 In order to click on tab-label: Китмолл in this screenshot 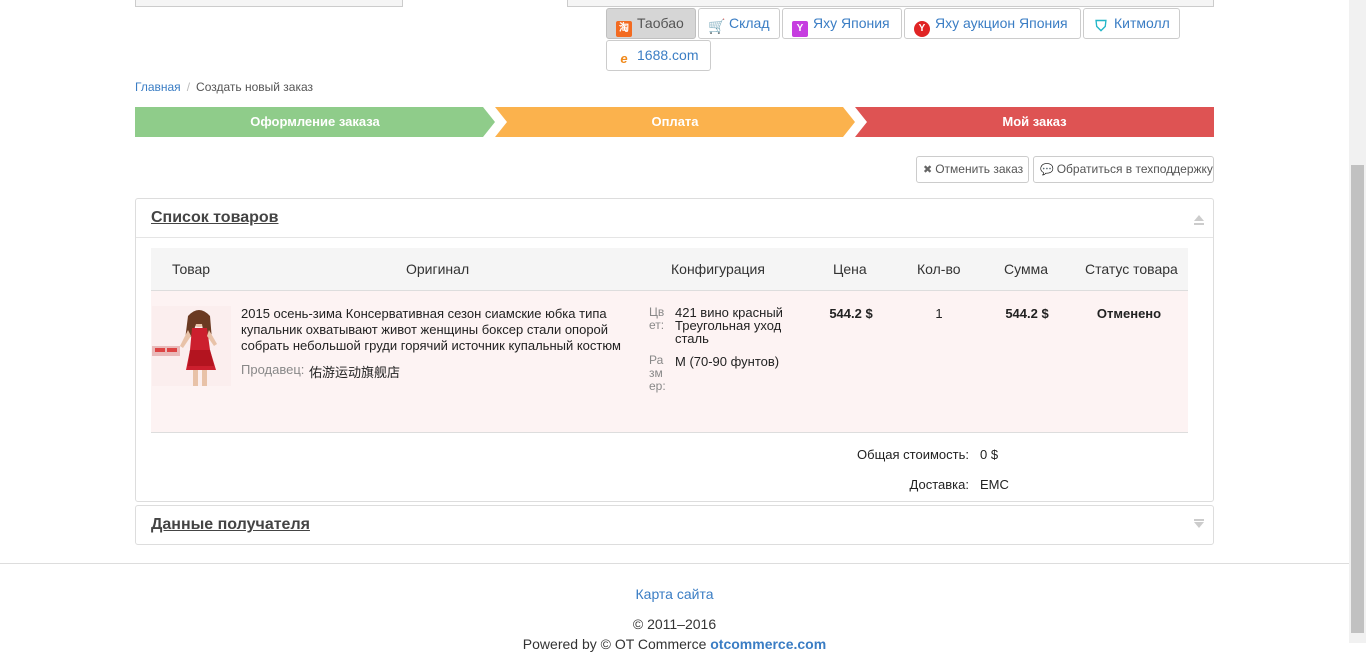, I will do `click(1142, 23)`.